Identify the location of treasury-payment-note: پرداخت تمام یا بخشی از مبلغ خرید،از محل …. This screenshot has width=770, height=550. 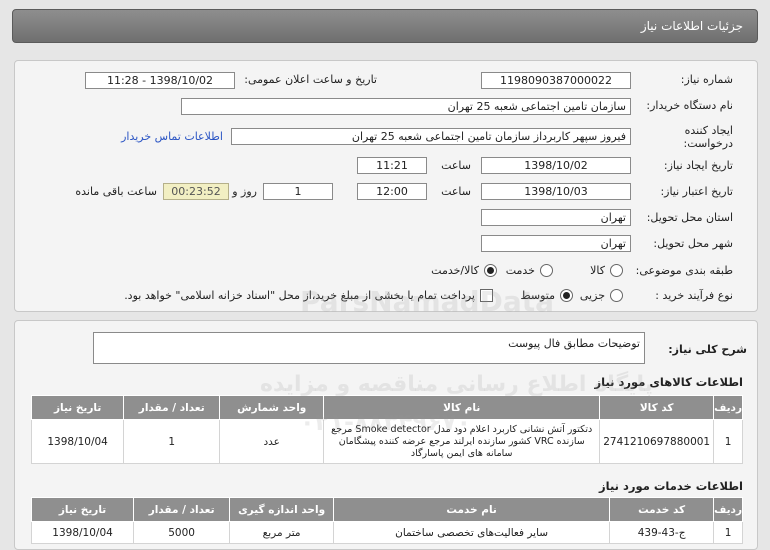
(299, 295).